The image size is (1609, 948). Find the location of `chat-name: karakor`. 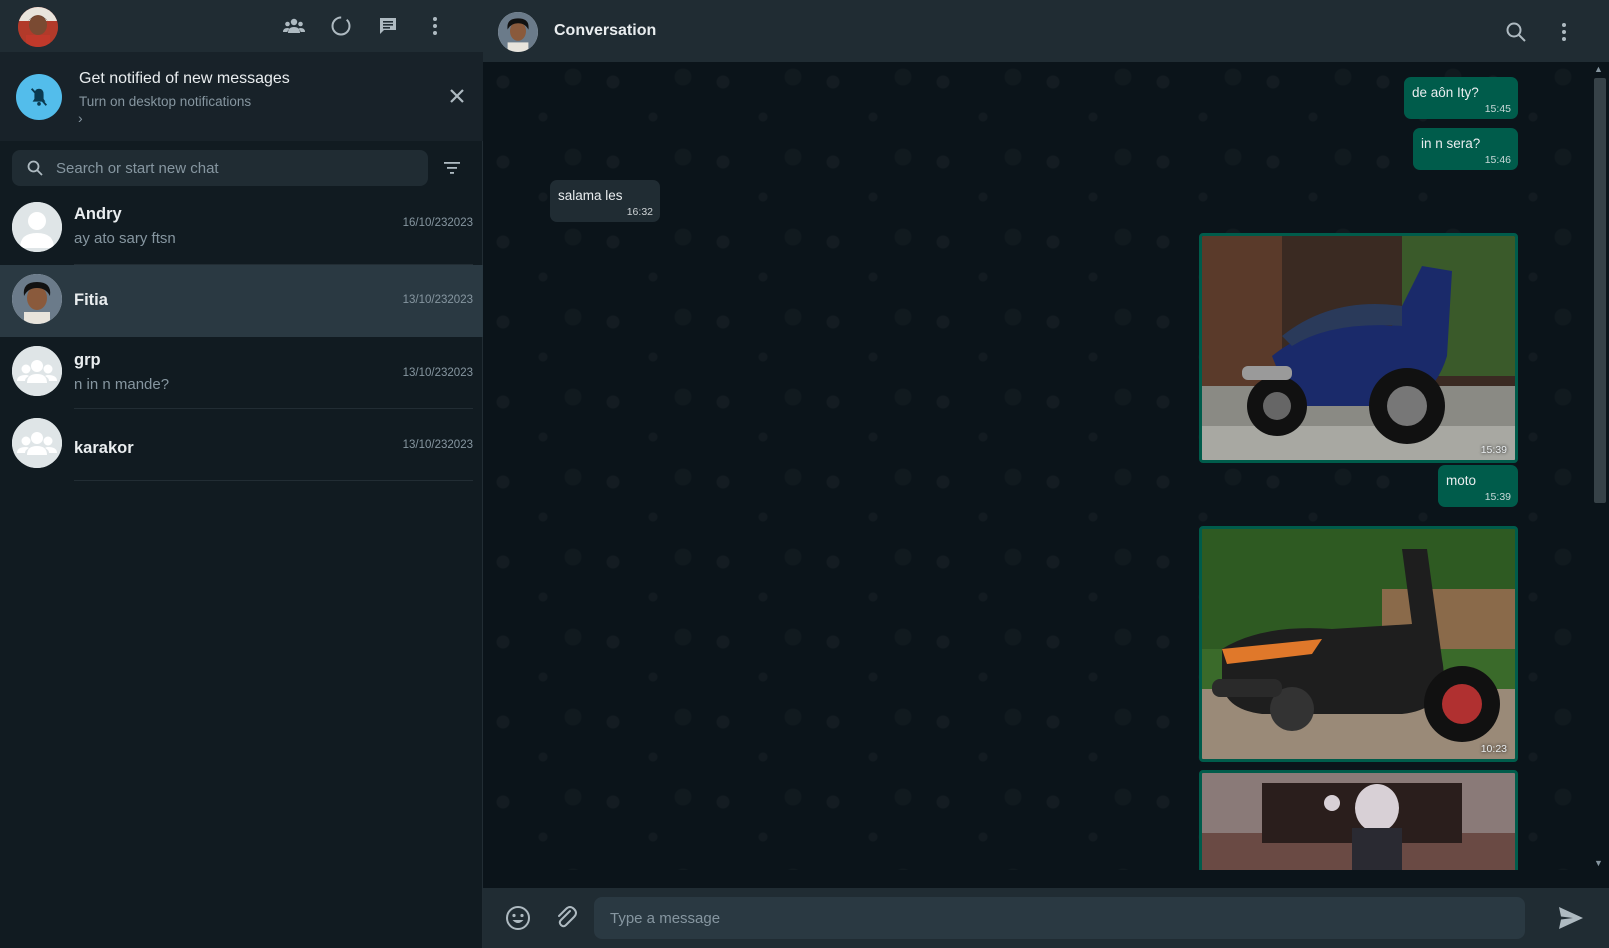

chat-name: karakor is located at coordinates (104, 448).